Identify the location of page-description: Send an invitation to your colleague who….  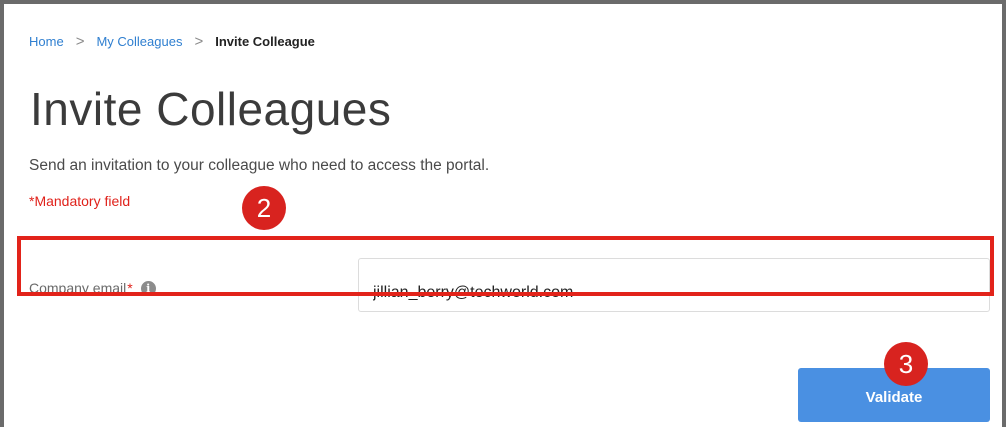
(259, 165).